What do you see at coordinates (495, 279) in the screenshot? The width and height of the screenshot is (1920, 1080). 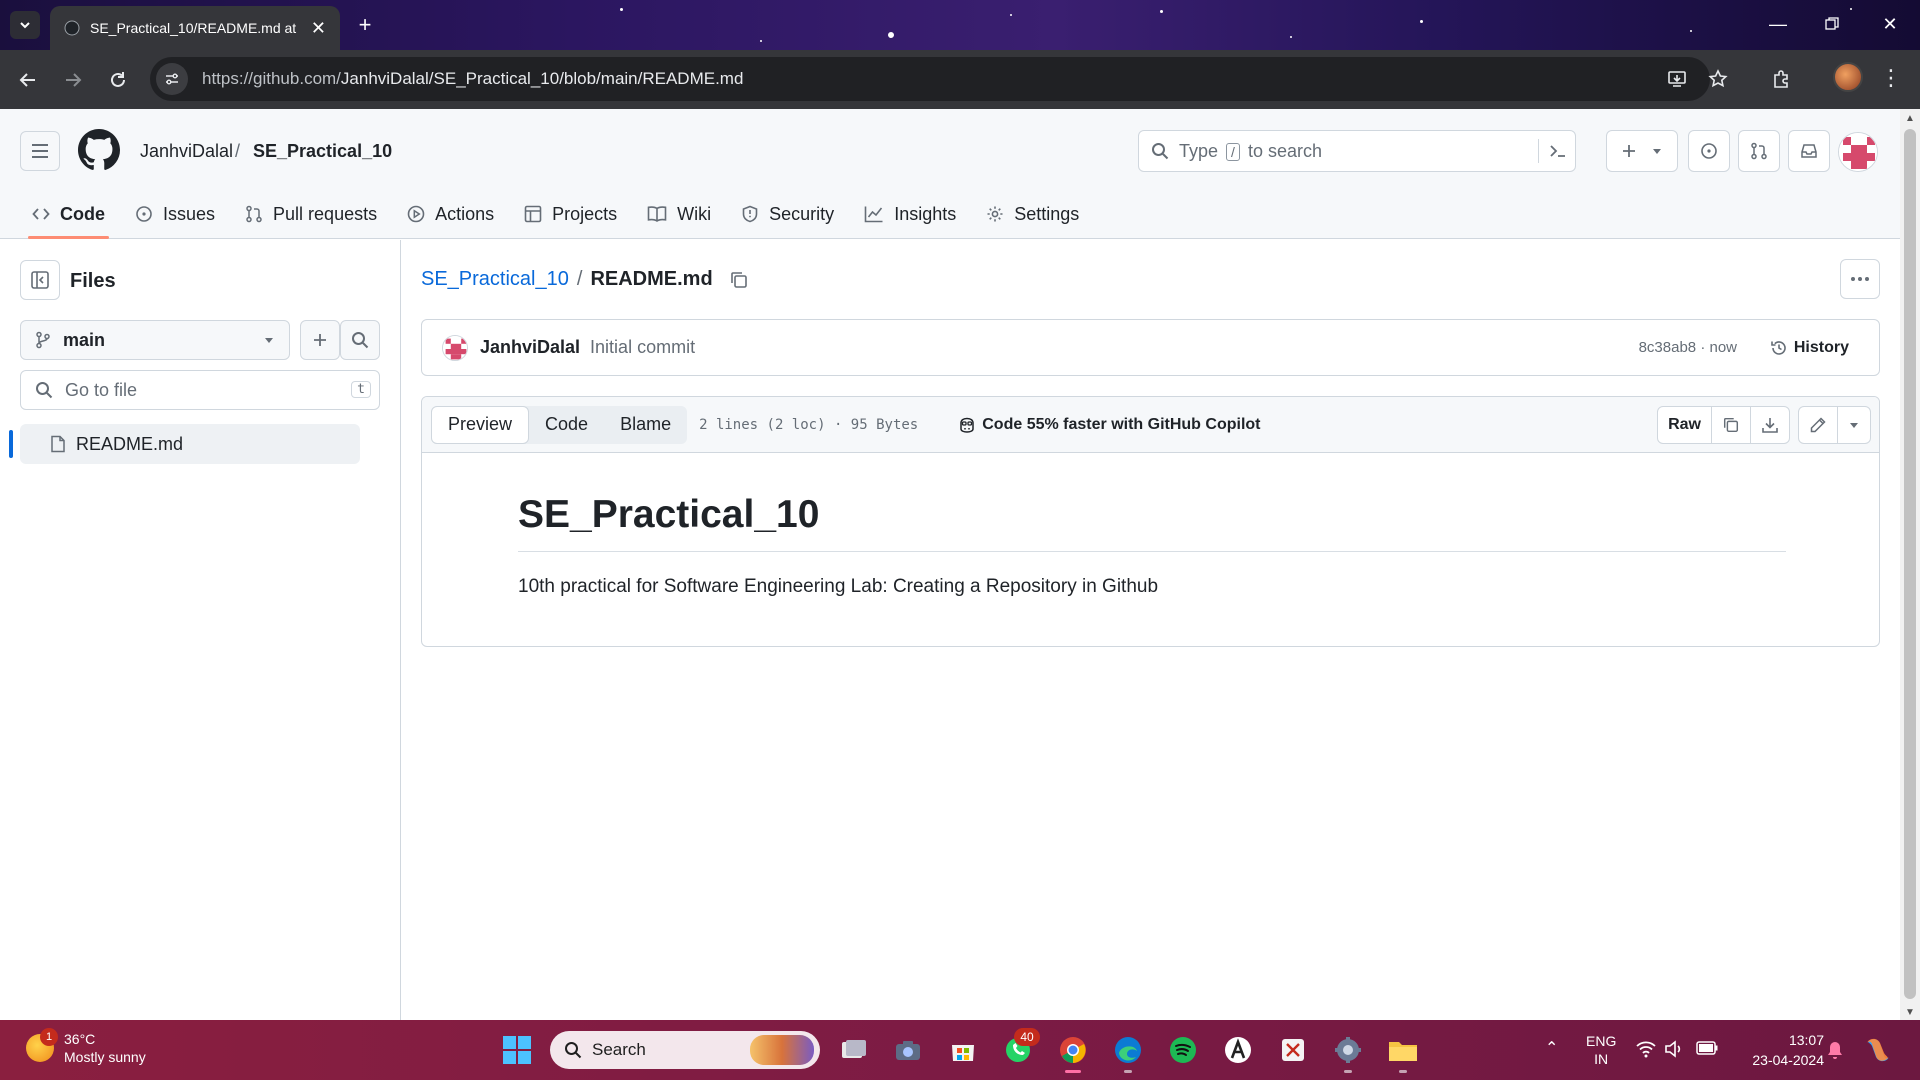 I see `breadcrumb-repo-link: SE_Practical_10` at bounding box center [495, 279].